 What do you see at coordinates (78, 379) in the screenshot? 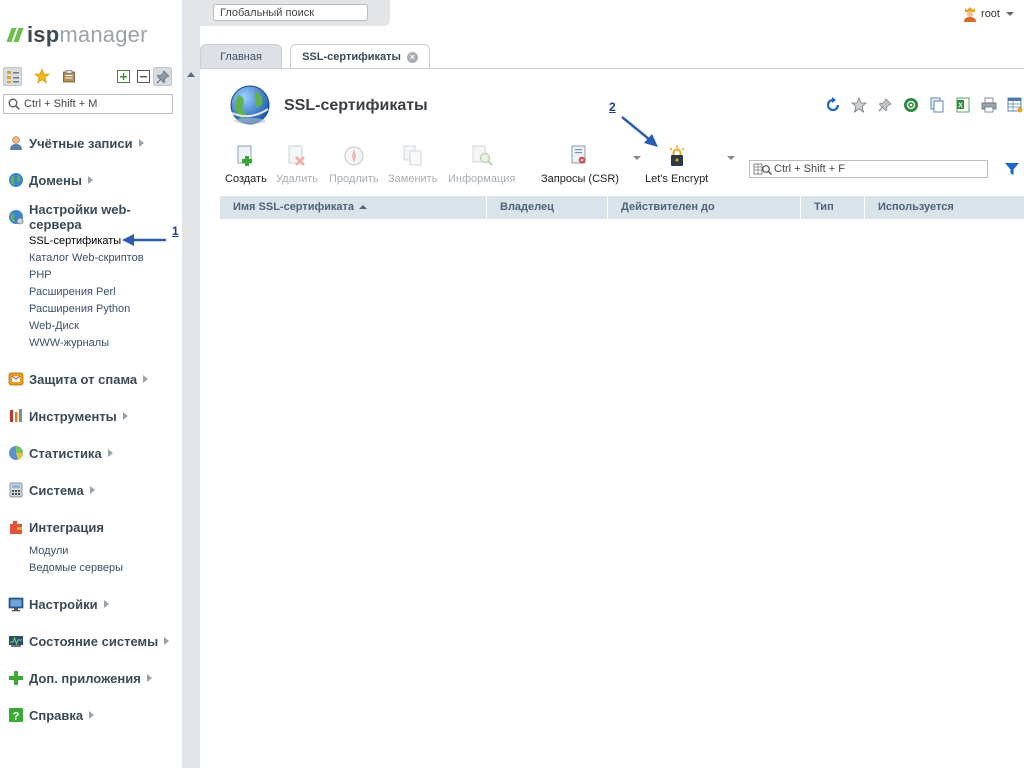
I see `menu-group-spam-protection: Защита от спама` at bounding box center [78, 379].